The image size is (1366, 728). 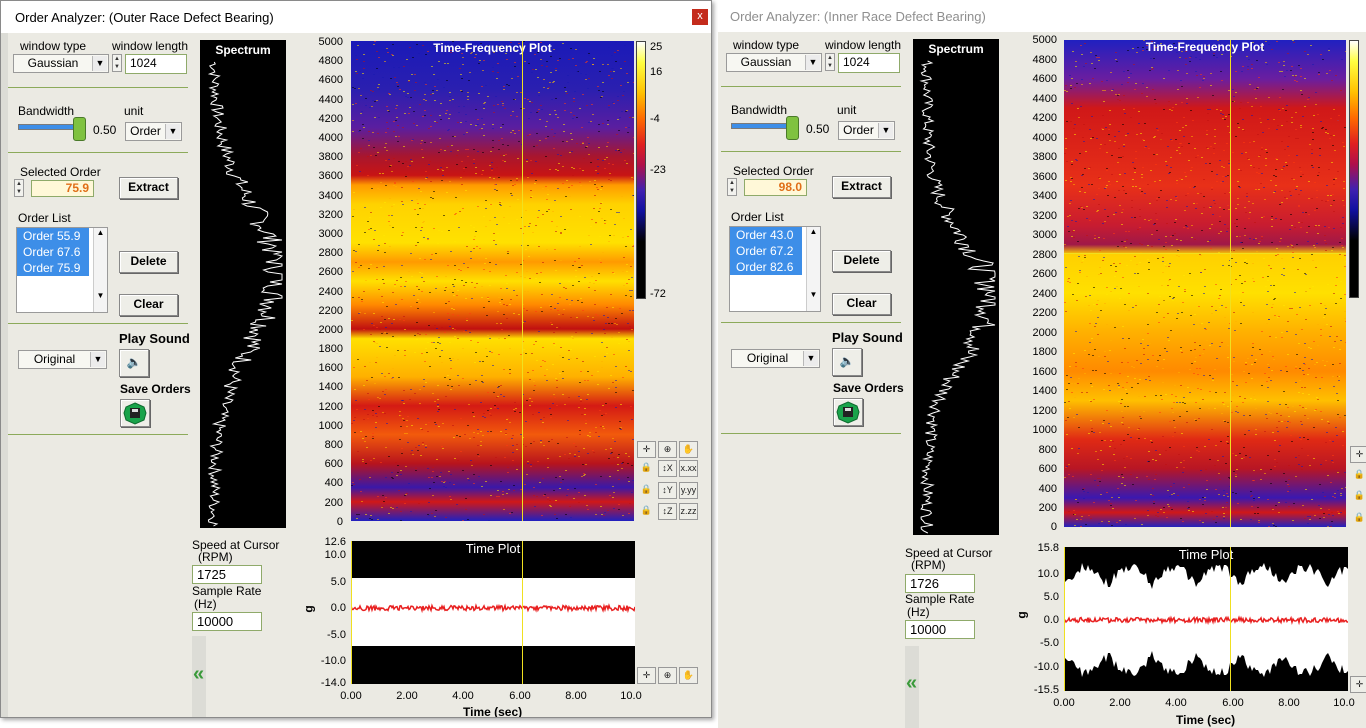 I want to click on time-x-tick: 4.00, so click(x=463, y=696).